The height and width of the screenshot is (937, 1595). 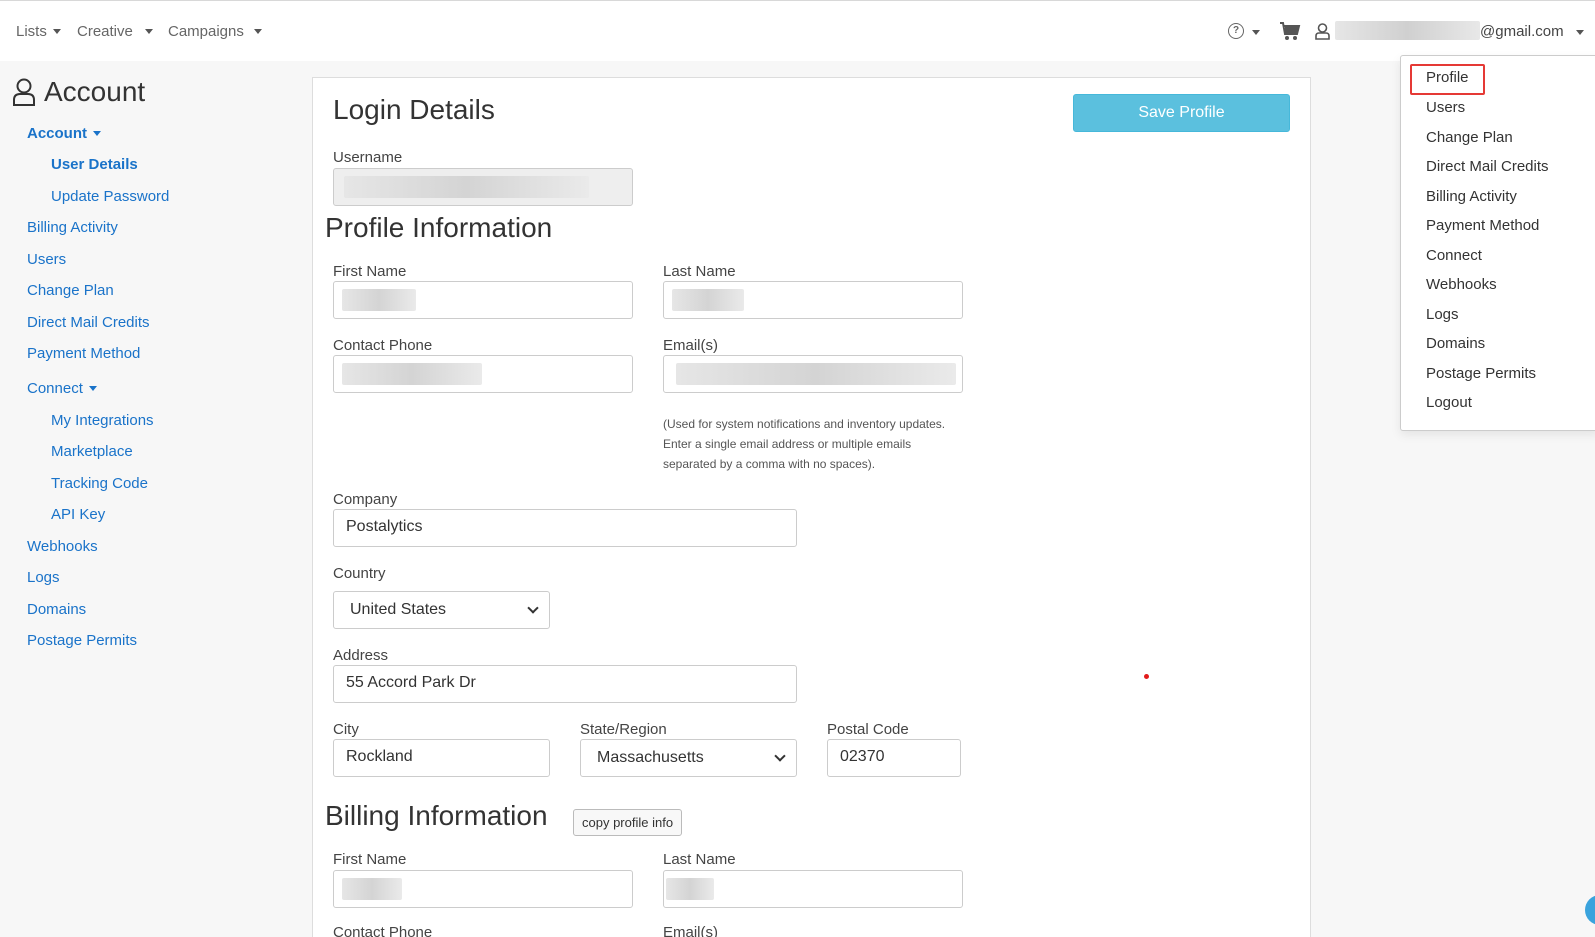 I want to click on chat-widget-icon, so click(x=1590, y=910).